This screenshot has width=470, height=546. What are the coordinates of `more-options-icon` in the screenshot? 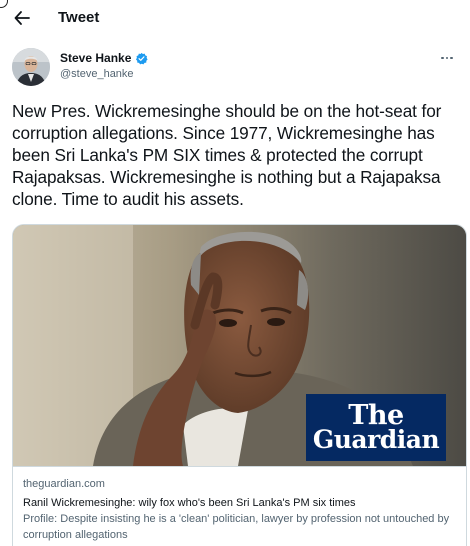 It's located at (447, 58).